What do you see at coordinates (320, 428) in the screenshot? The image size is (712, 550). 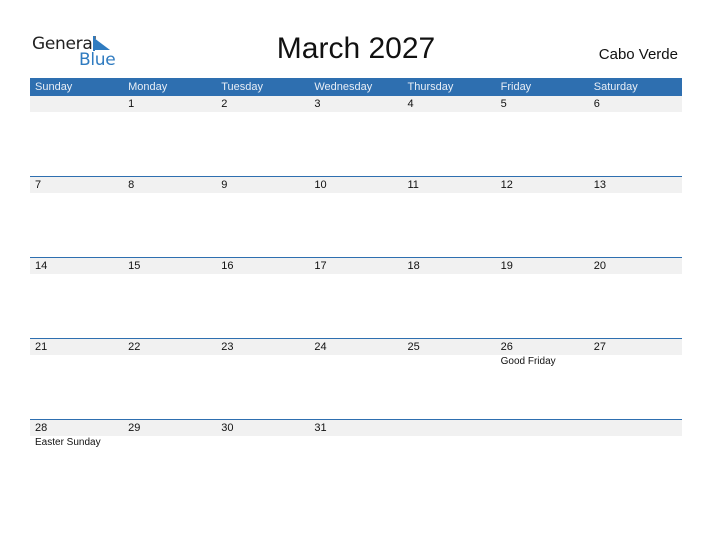 I see `day-number: 31` at bounding box center [320, 428].